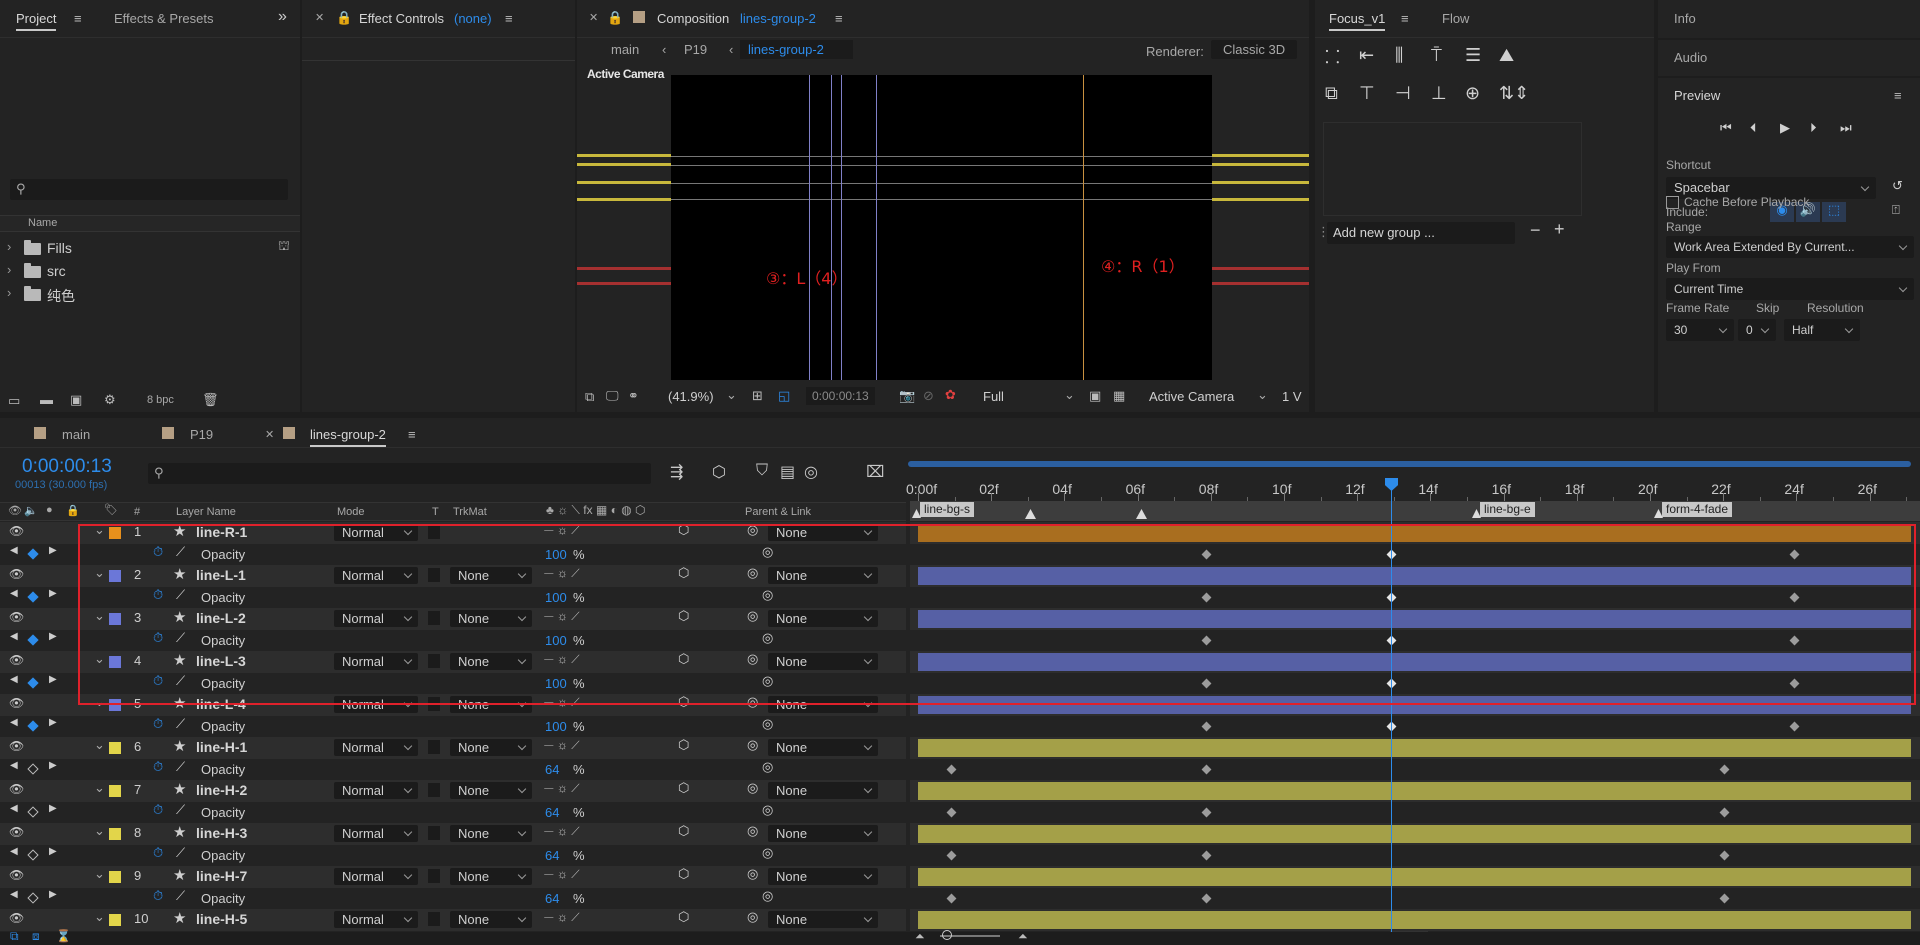 This screenshot has width=1920, height=945. I want to click on layer-name: line-H-2, so click(221, 790).